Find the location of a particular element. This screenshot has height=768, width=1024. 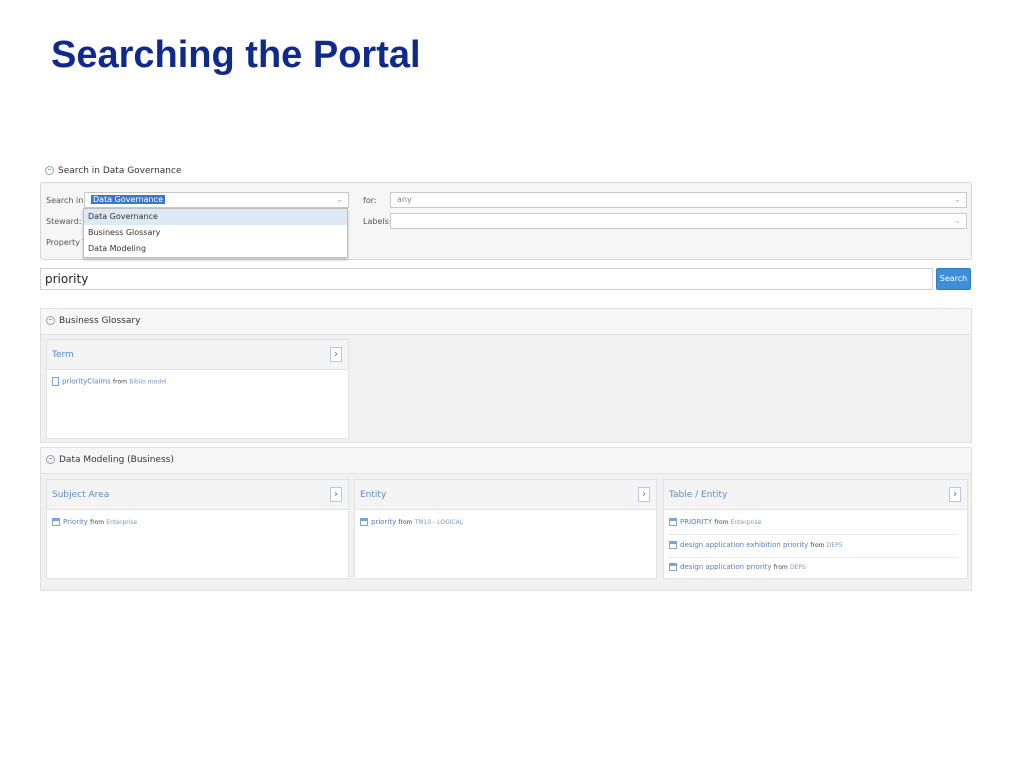

list-item: priority from TM10 - LOGICAL is located at coordinates (411, 522).